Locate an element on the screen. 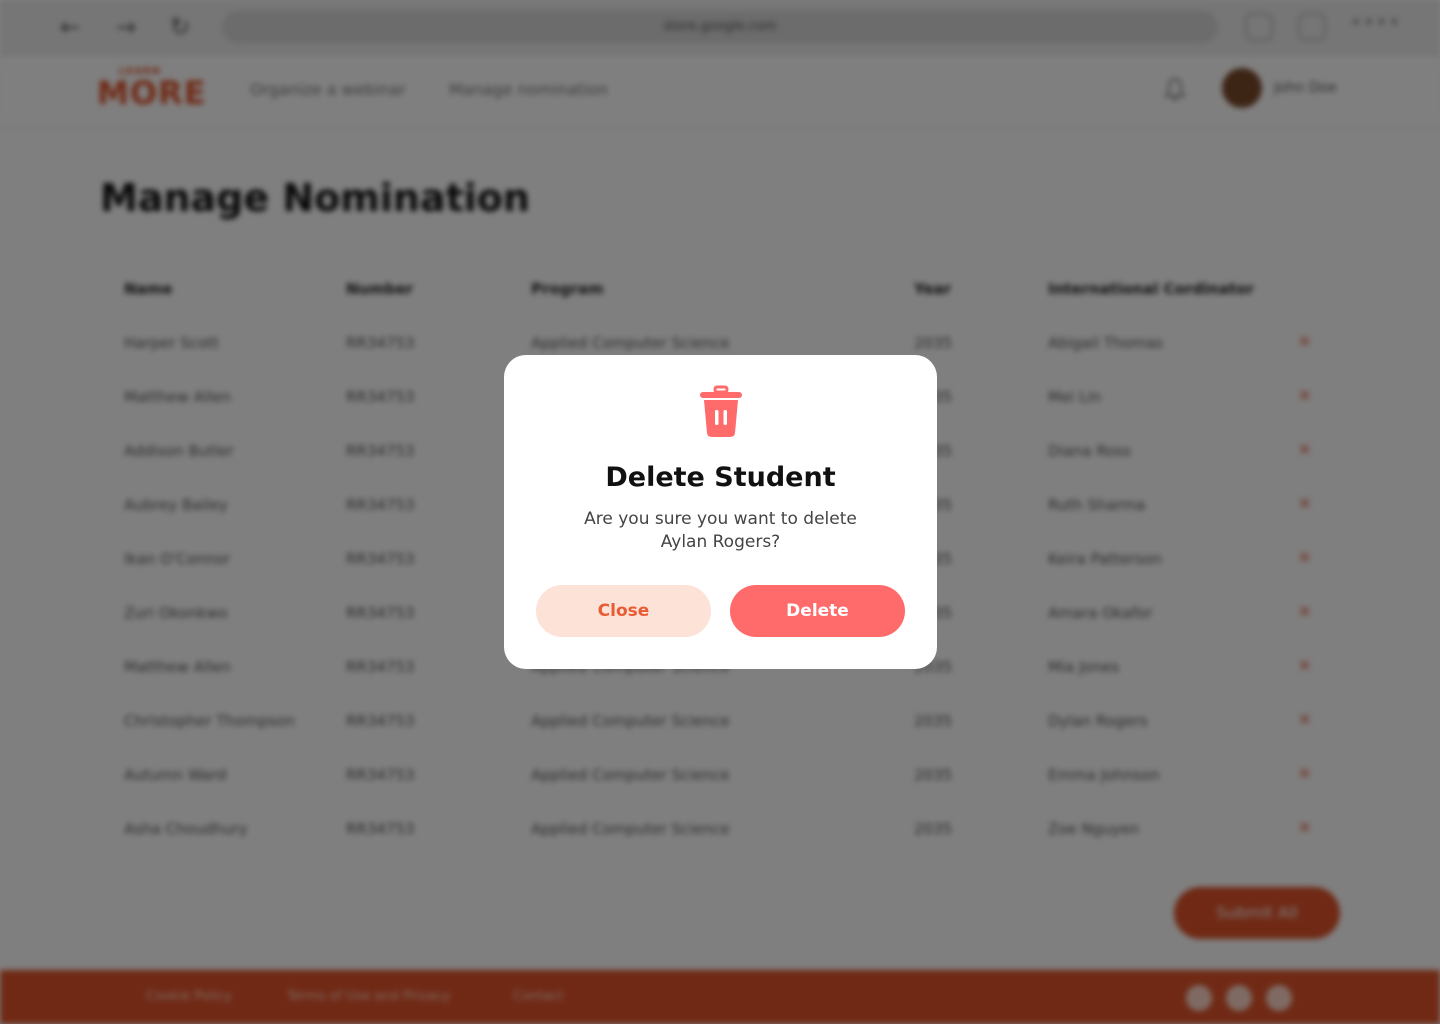 The height and width of the screenshot is (1024, 1440). trash-icon is located at coordinates (721, 411).